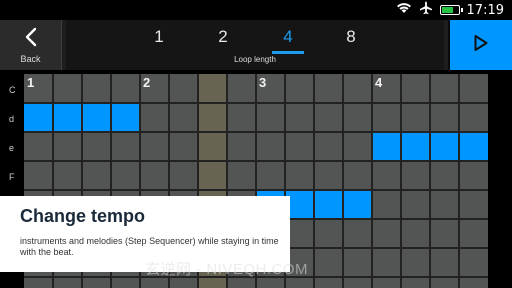 The image size is (512, 288). What do you see at coordinates (500, 181) in the screenshot?
I see `grid-right-margin` at bounding box center [500, 181].